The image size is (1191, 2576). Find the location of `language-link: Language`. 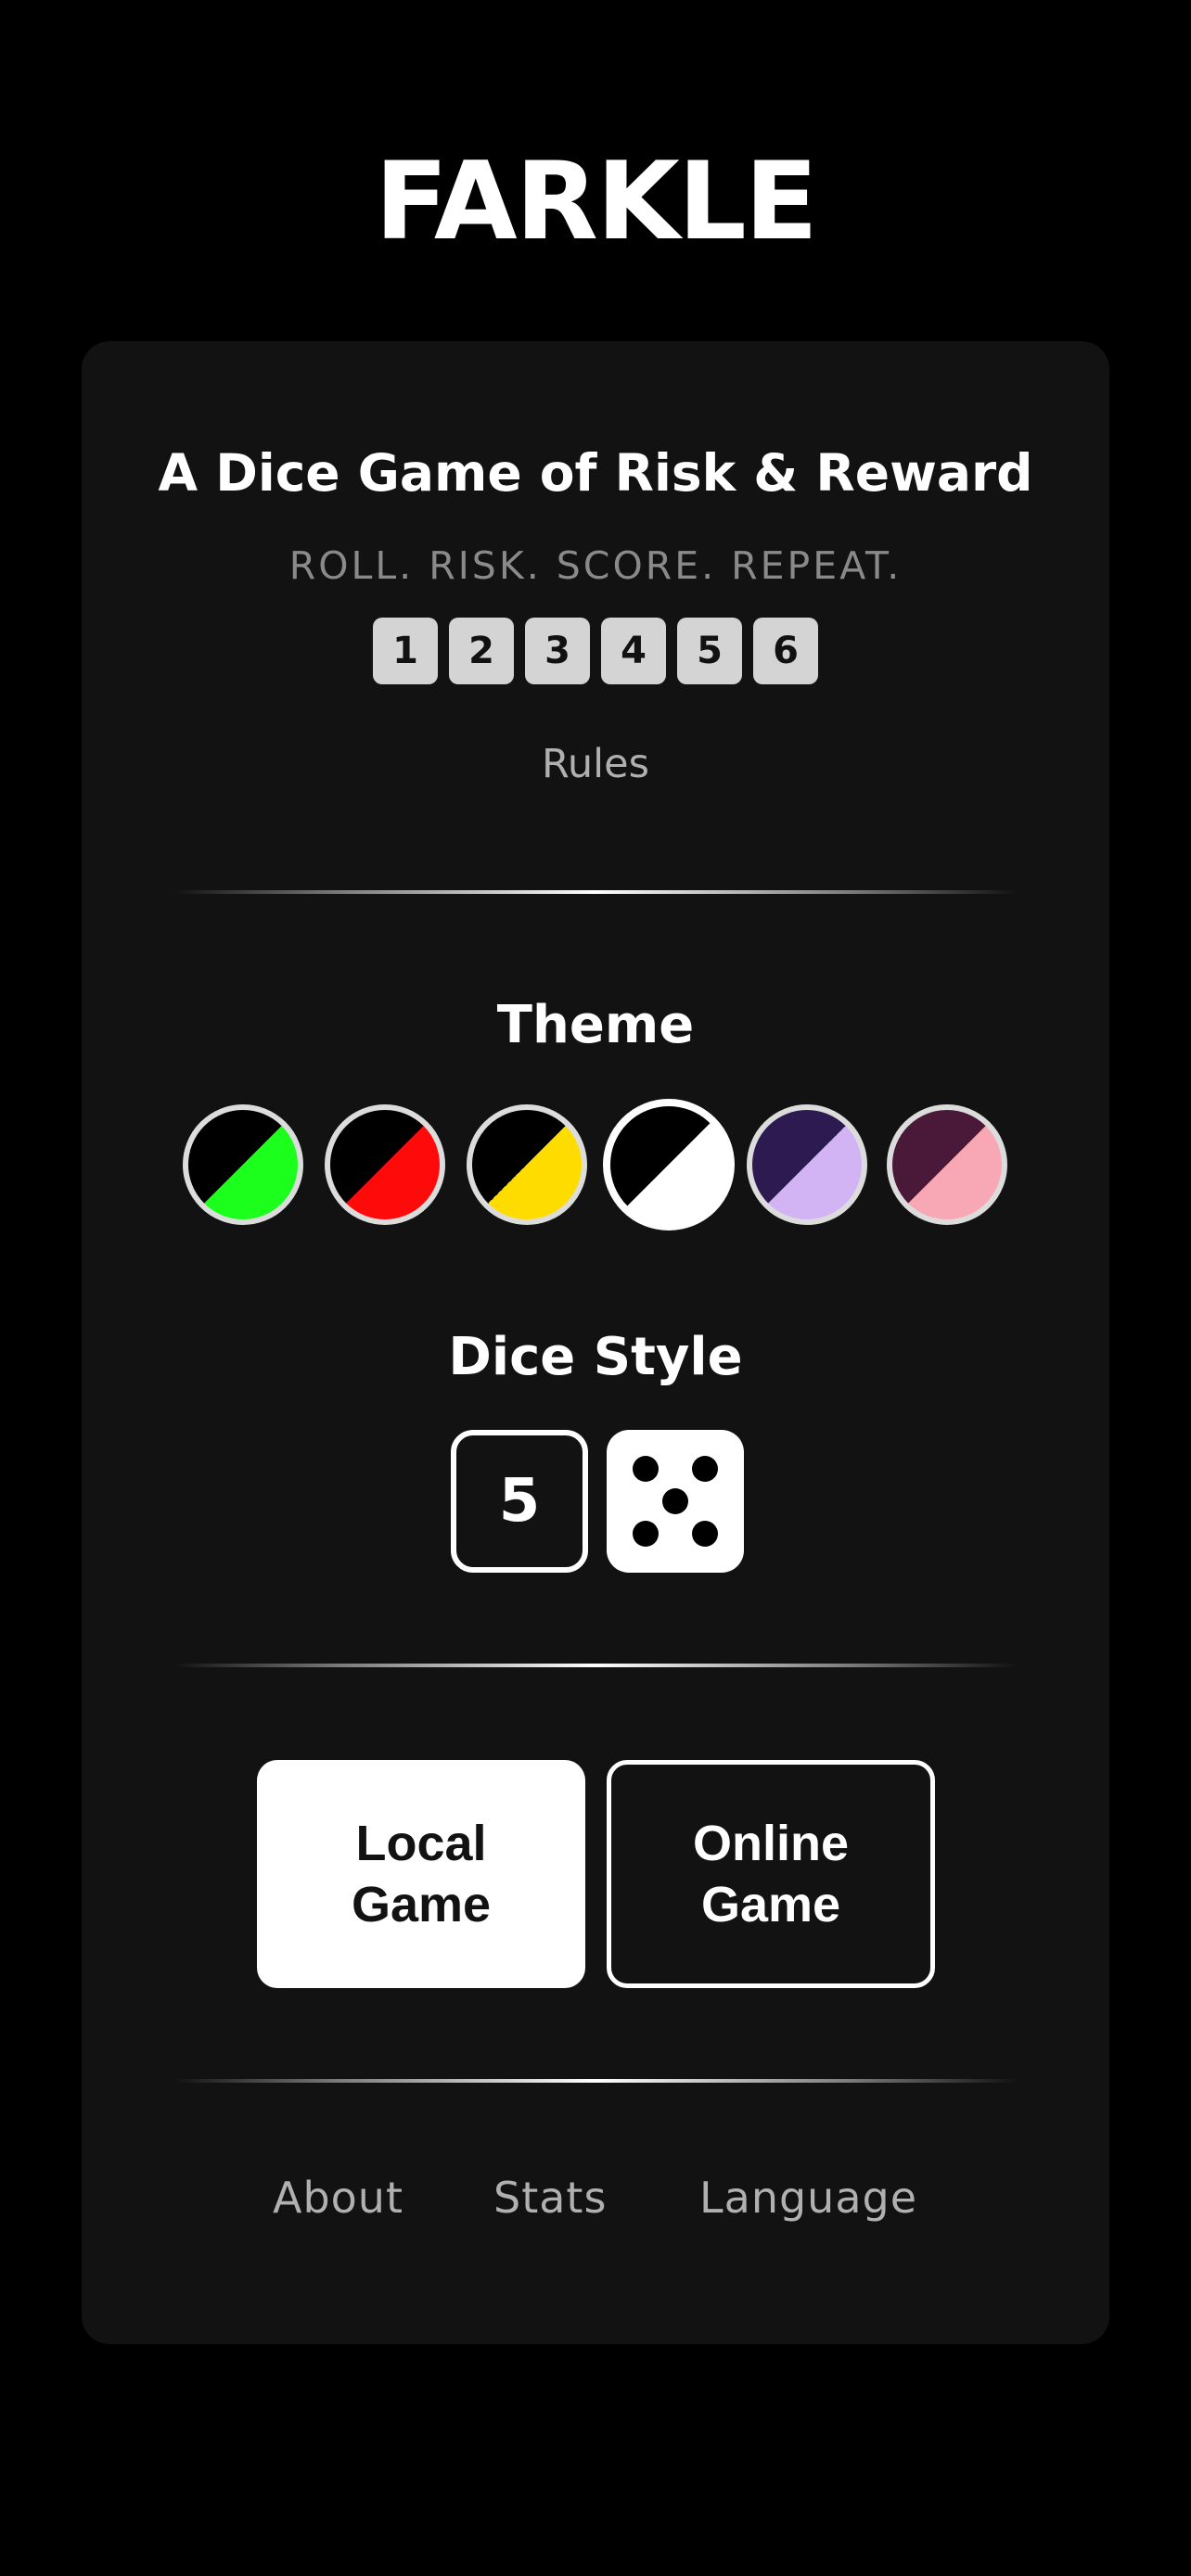

language-link: Language is located at coordinates (808, 2197).